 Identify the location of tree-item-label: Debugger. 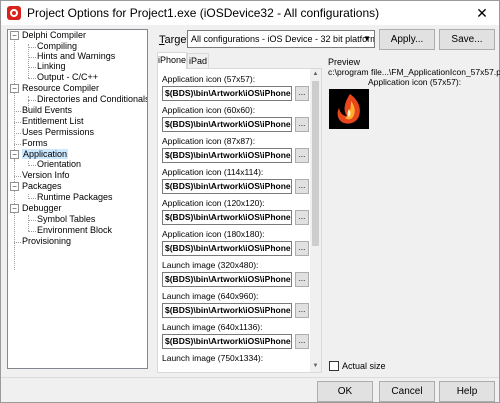
(42, 208).